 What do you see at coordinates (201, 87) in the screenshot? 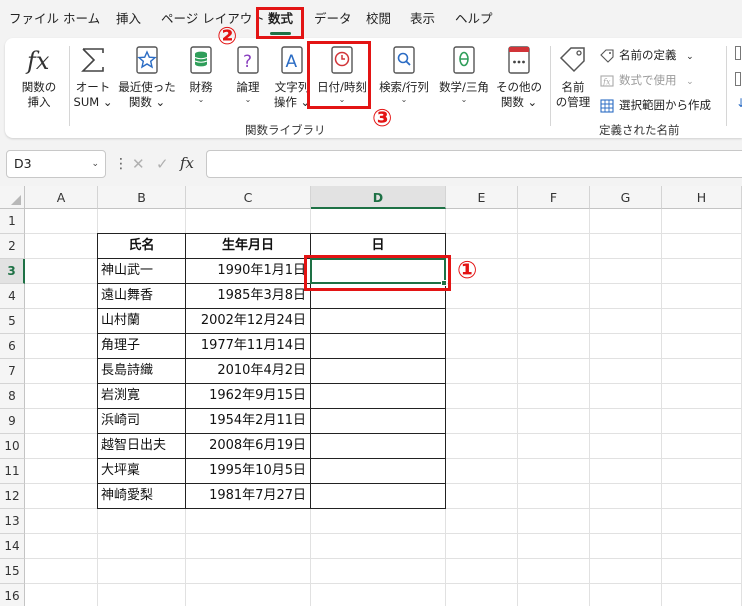
I see `financial-label: 財務` at bounding box center [201, 87].